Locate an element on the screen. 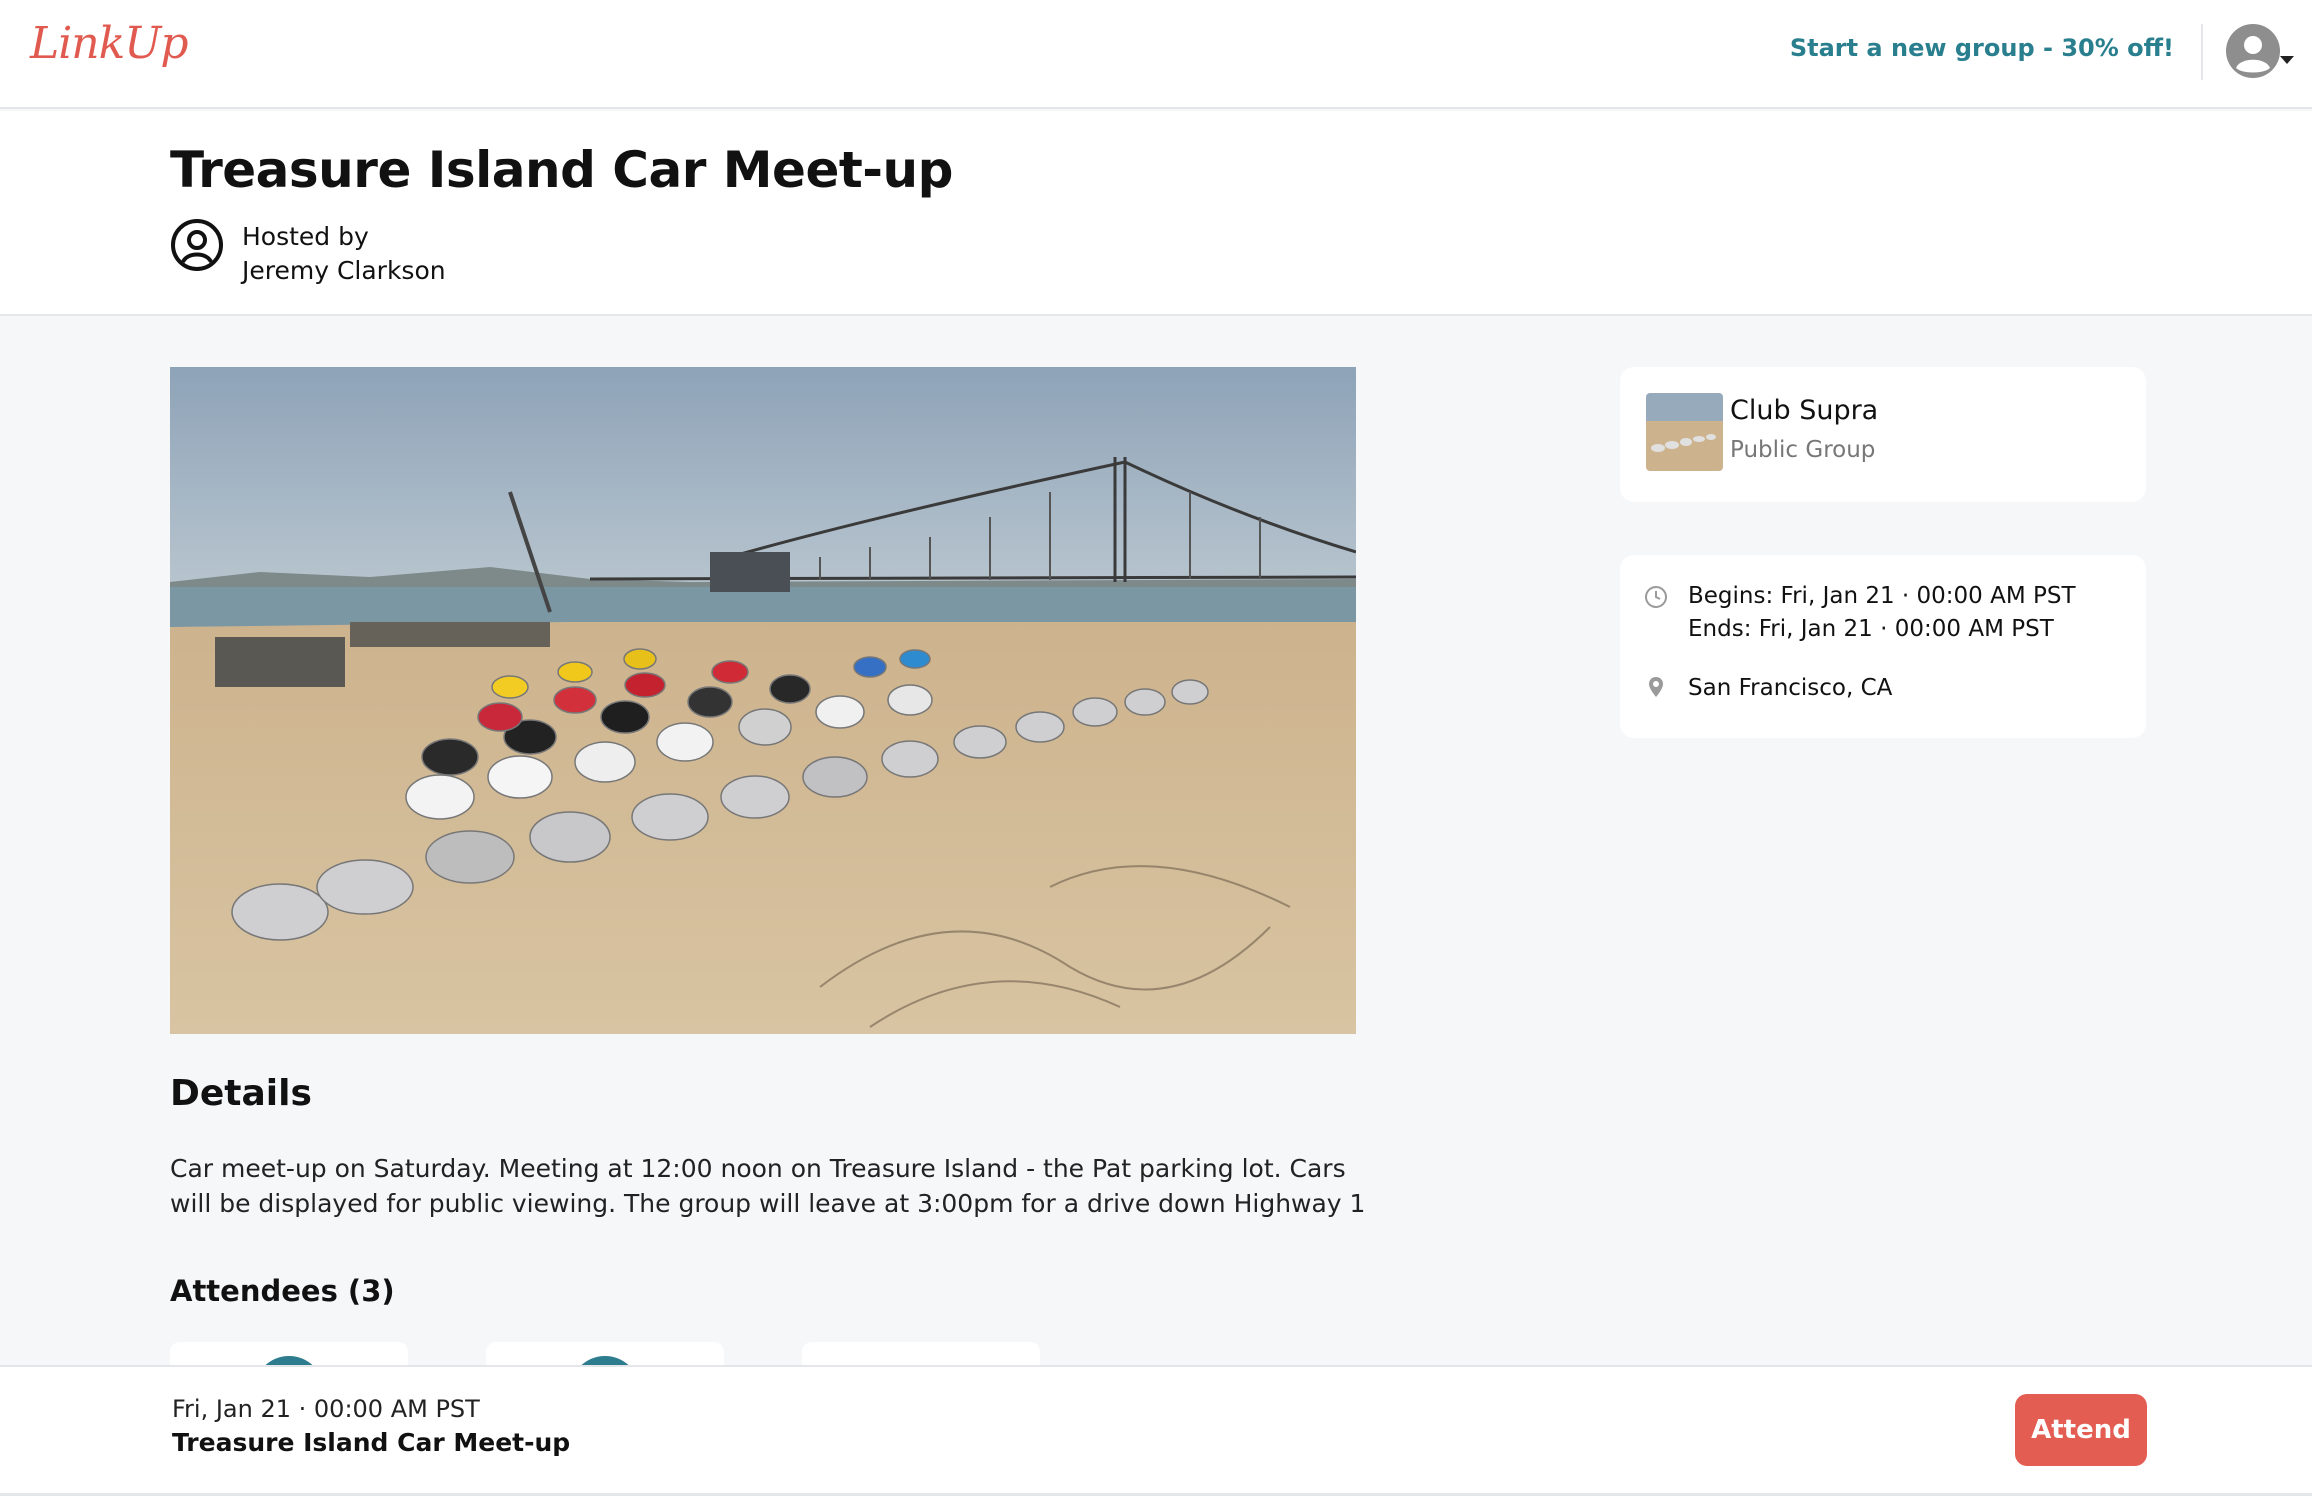 The height and width of the screenshot is (1496, 2312). attendees-heading: Attendees (3) is located at coordinates (282, 1291).